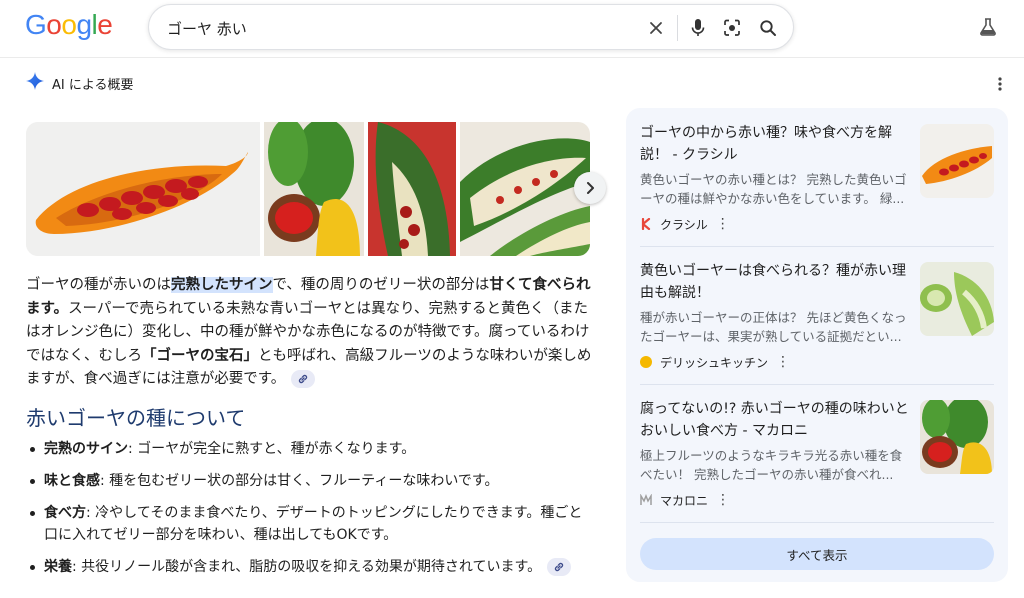  What do you see at coordinates (732, 28) in the screenshot?
I see `lens-icon` at bounding box center [732, 28].